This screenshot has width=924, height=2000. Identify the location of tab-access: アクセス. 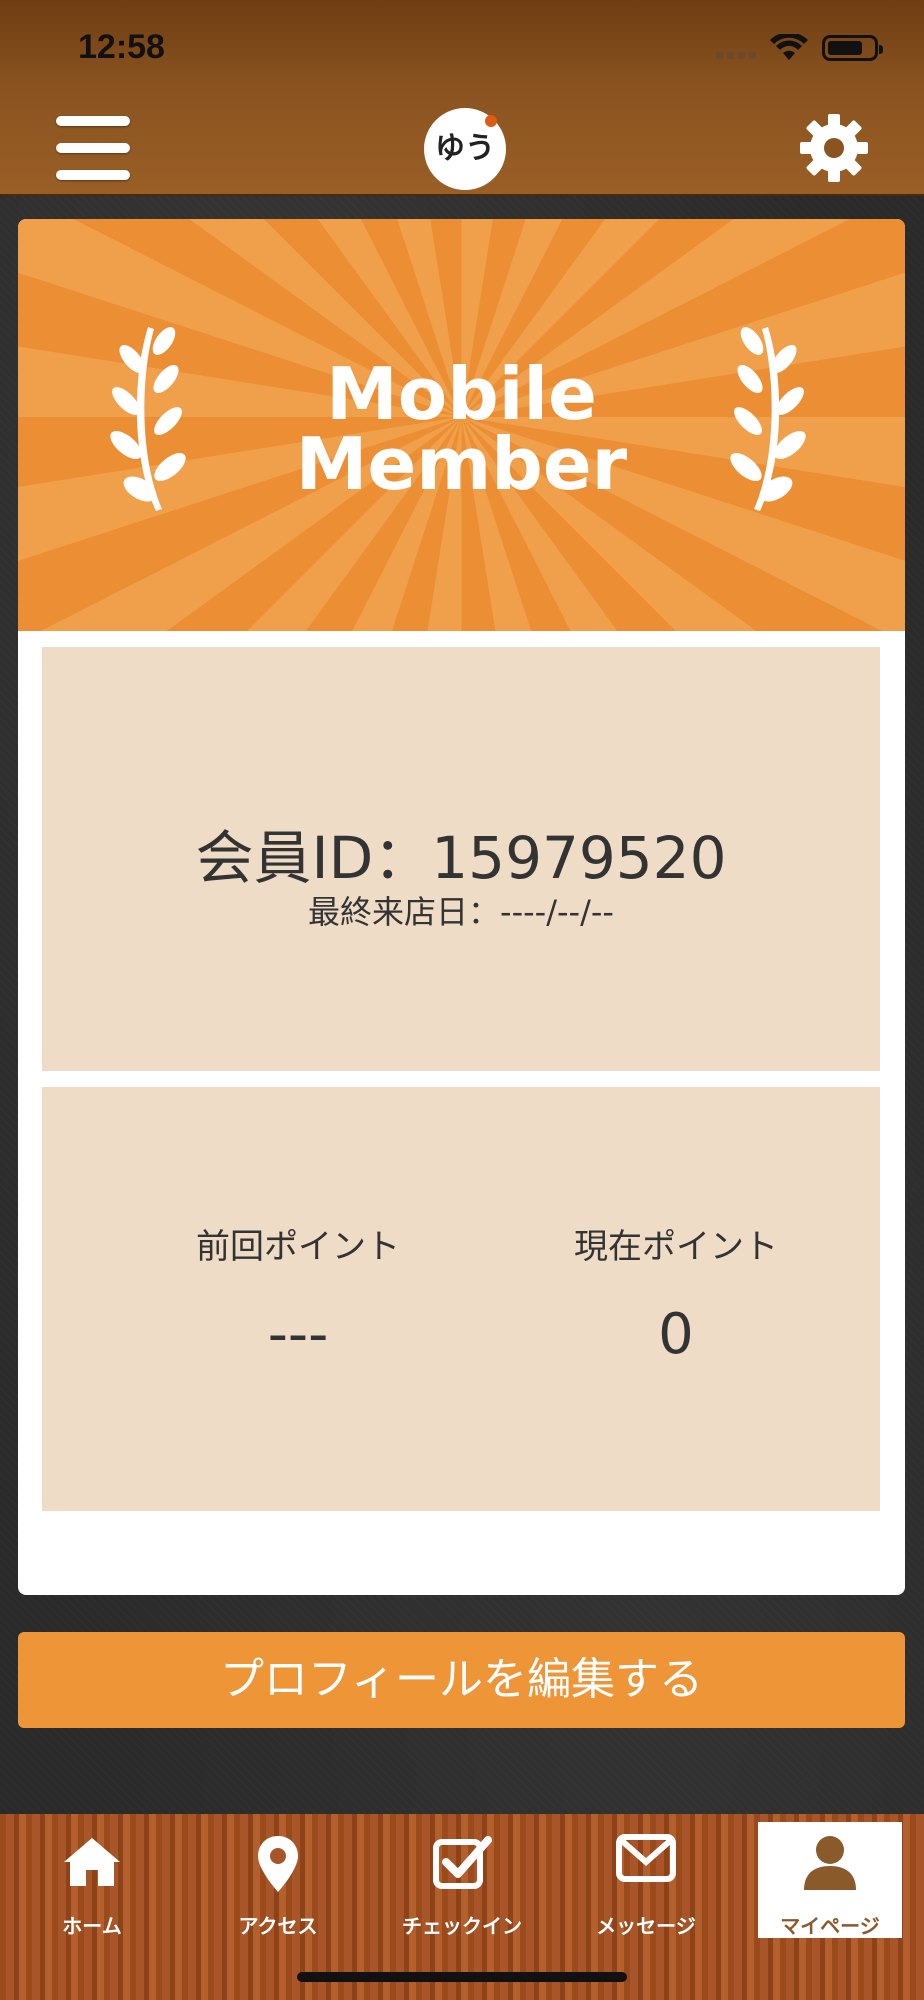
(278, 1880).